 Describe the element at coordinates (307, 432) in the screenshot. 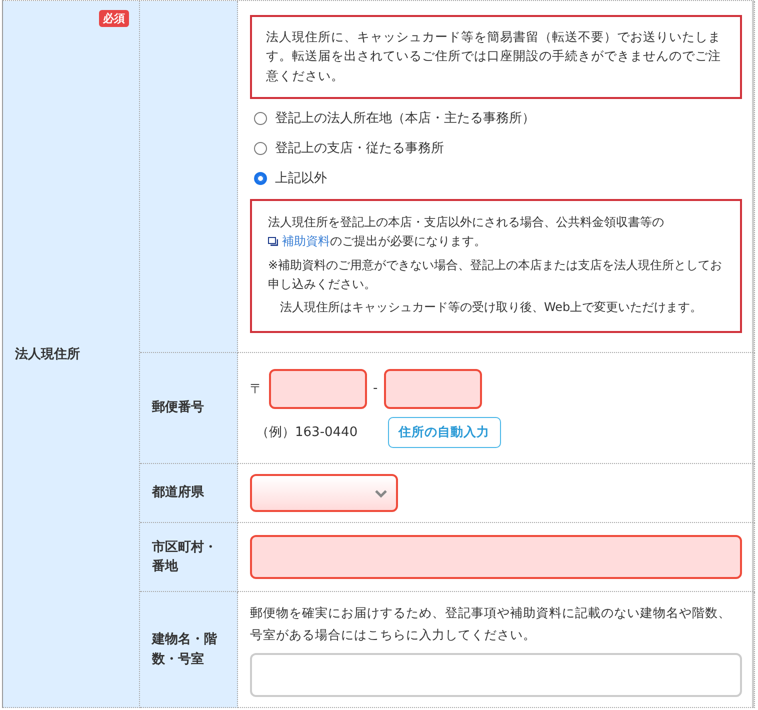

I see `example-text: （例）163-0440` at that location.